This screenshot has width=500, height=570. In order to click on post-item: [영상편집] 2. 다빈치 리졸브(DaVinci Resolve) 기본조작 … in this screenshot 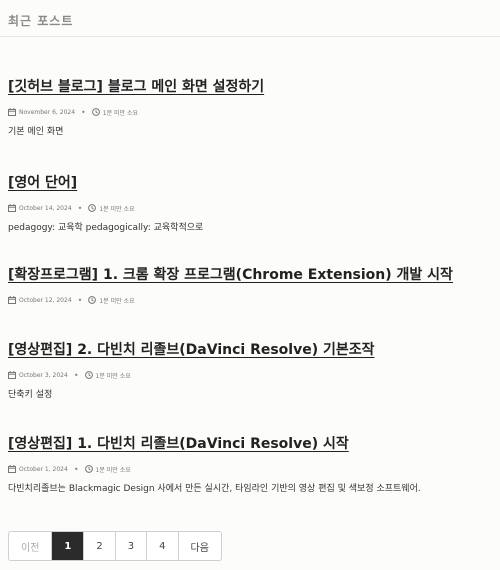, I will do `click(250, 369)`.